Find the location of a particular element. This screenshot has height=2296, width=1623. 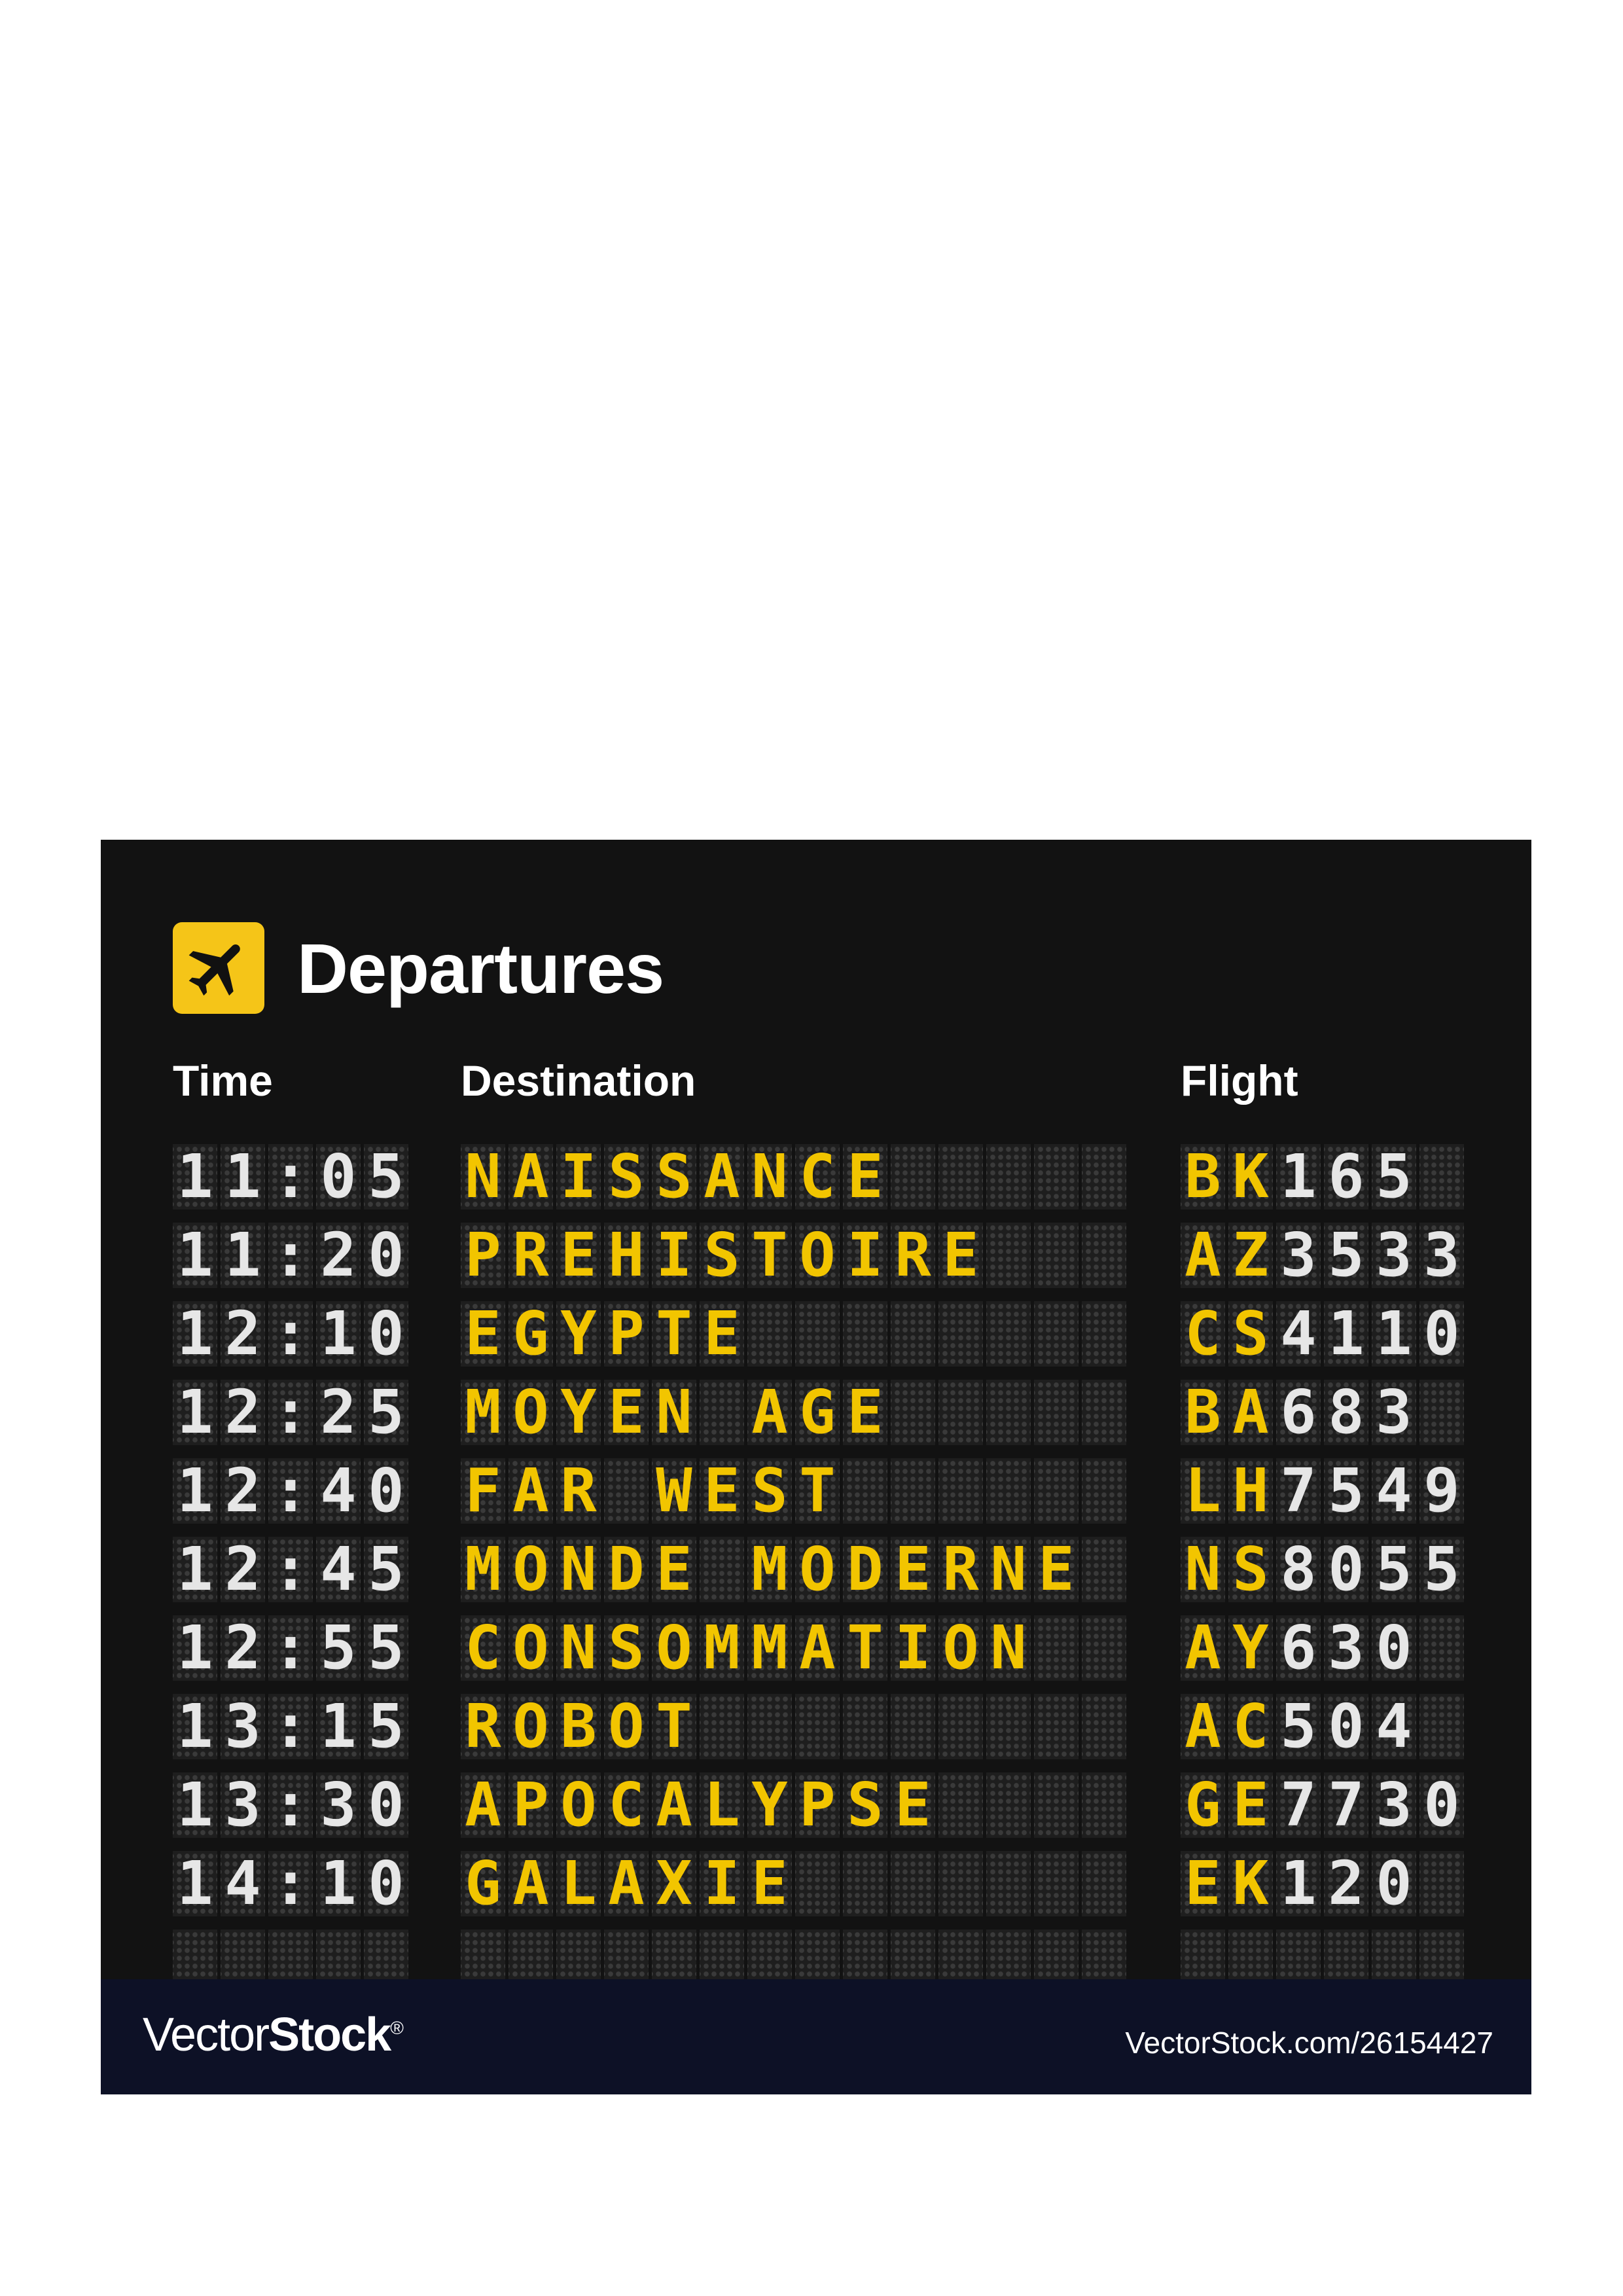

destination-cells: MOYENAGE is located at coordinates (796, 1412).